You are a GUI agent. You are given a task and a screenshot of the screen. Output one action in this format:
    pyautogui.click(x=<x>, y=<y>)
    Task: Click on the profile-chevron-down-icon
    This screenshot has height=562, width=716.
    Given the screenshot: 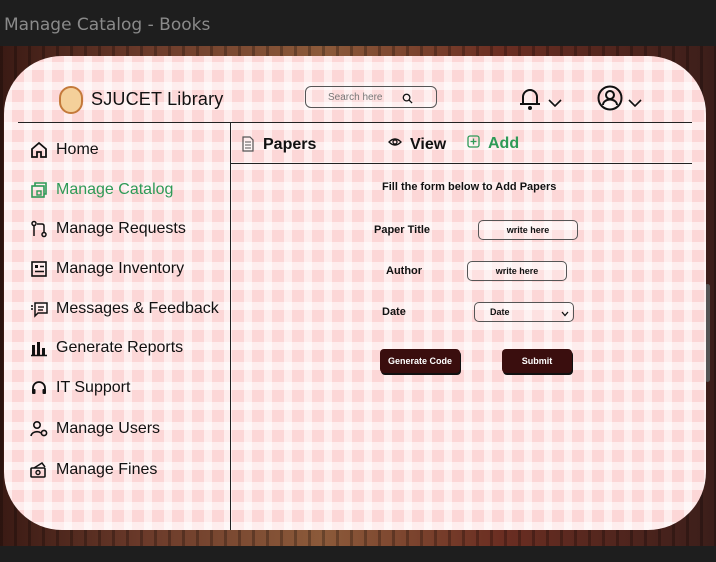 What is the action you would take?
    pyautogui.click(x=635, y=104)
    